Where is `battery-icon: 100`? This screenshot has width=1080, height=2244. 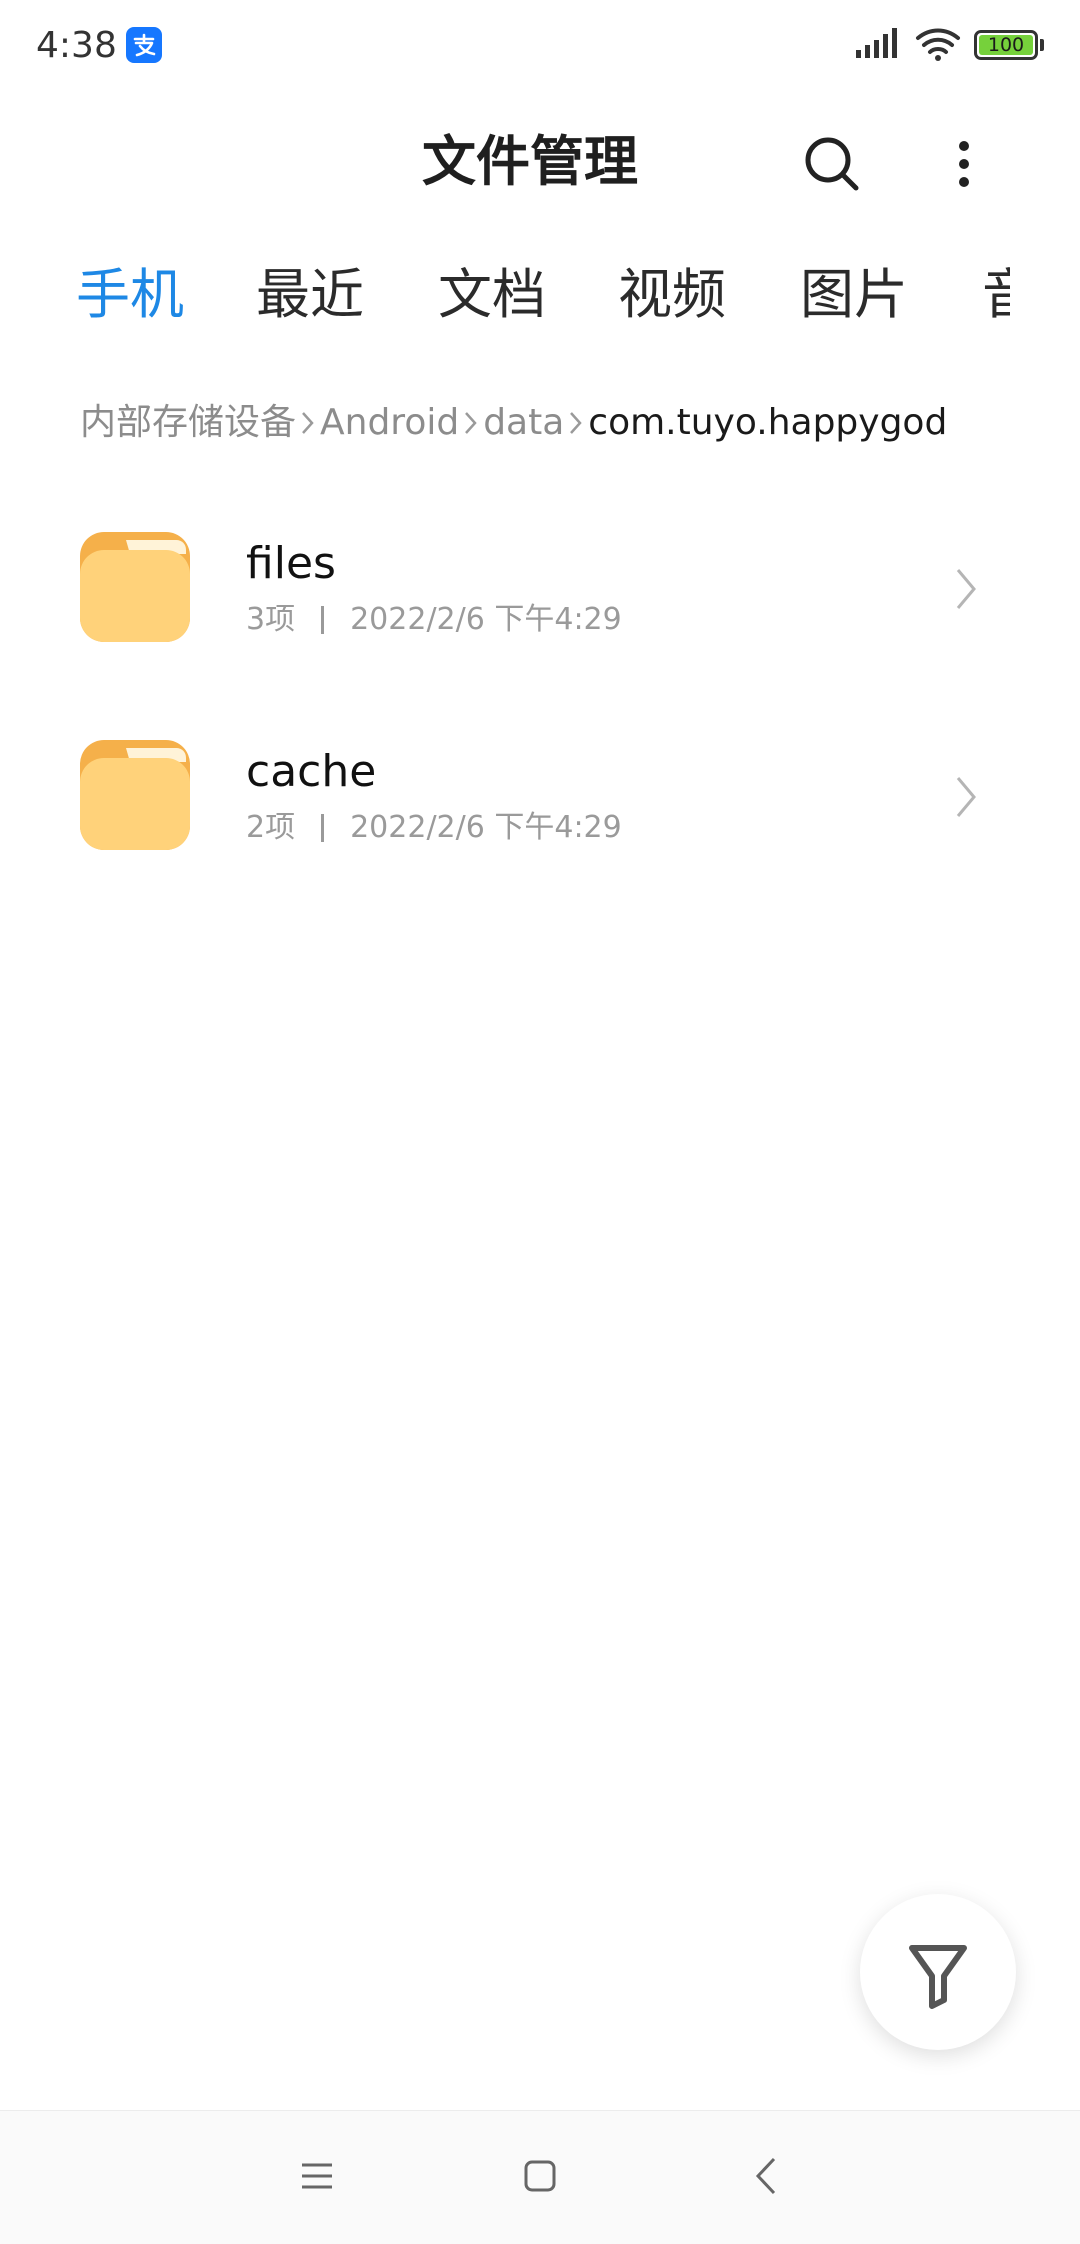
battery-icon: 100 is located at coordinates (1006, 45).